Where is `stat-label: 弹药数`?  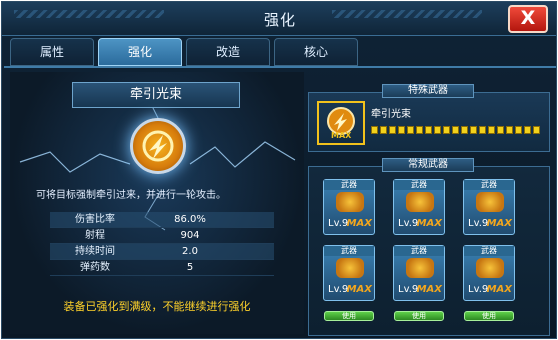
stat-label: 弹药数 is located at coordinates (95, 267).